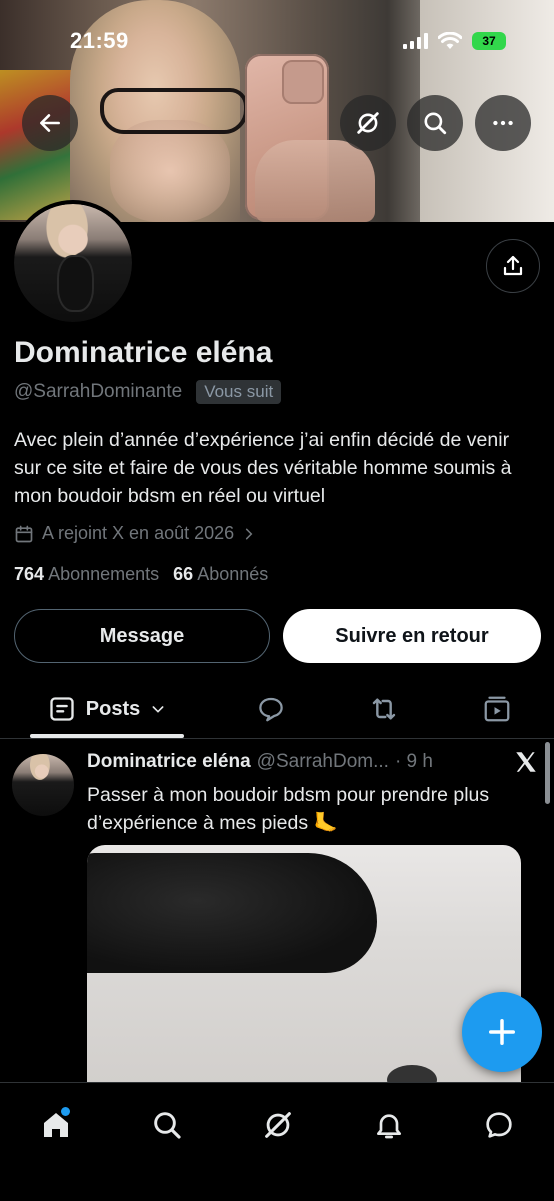 This screenshot has width=554, height=1201. I want to click on repost-icon, so click(384, 709).